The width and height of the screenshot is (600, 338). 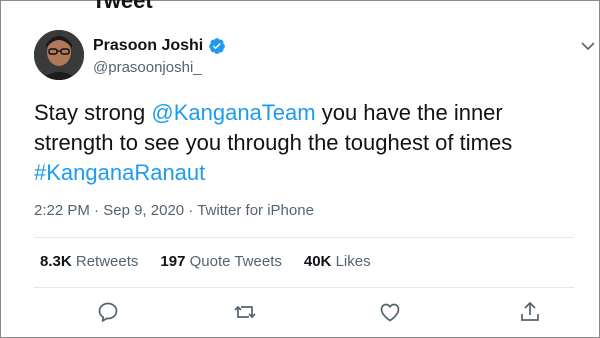 I want to click on retweets-count: 8.3K, so click(x=56, y=261).